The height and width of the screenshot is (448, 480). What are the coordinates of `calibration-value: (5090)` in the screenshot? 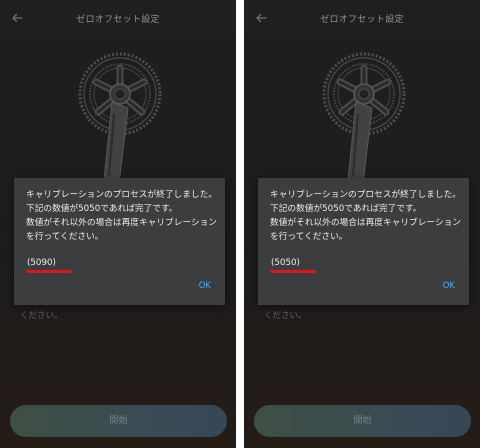 It's located at (41, 263).